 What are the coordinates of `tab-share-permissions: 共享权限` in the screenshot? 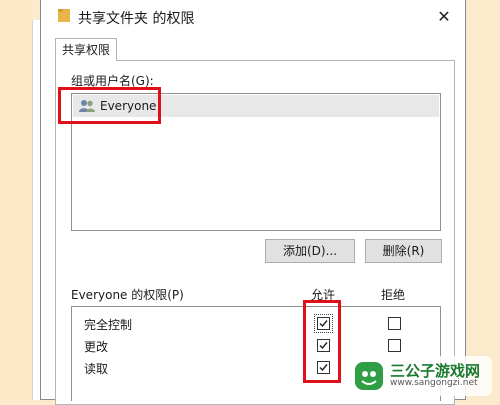 It's located at (86, 49).